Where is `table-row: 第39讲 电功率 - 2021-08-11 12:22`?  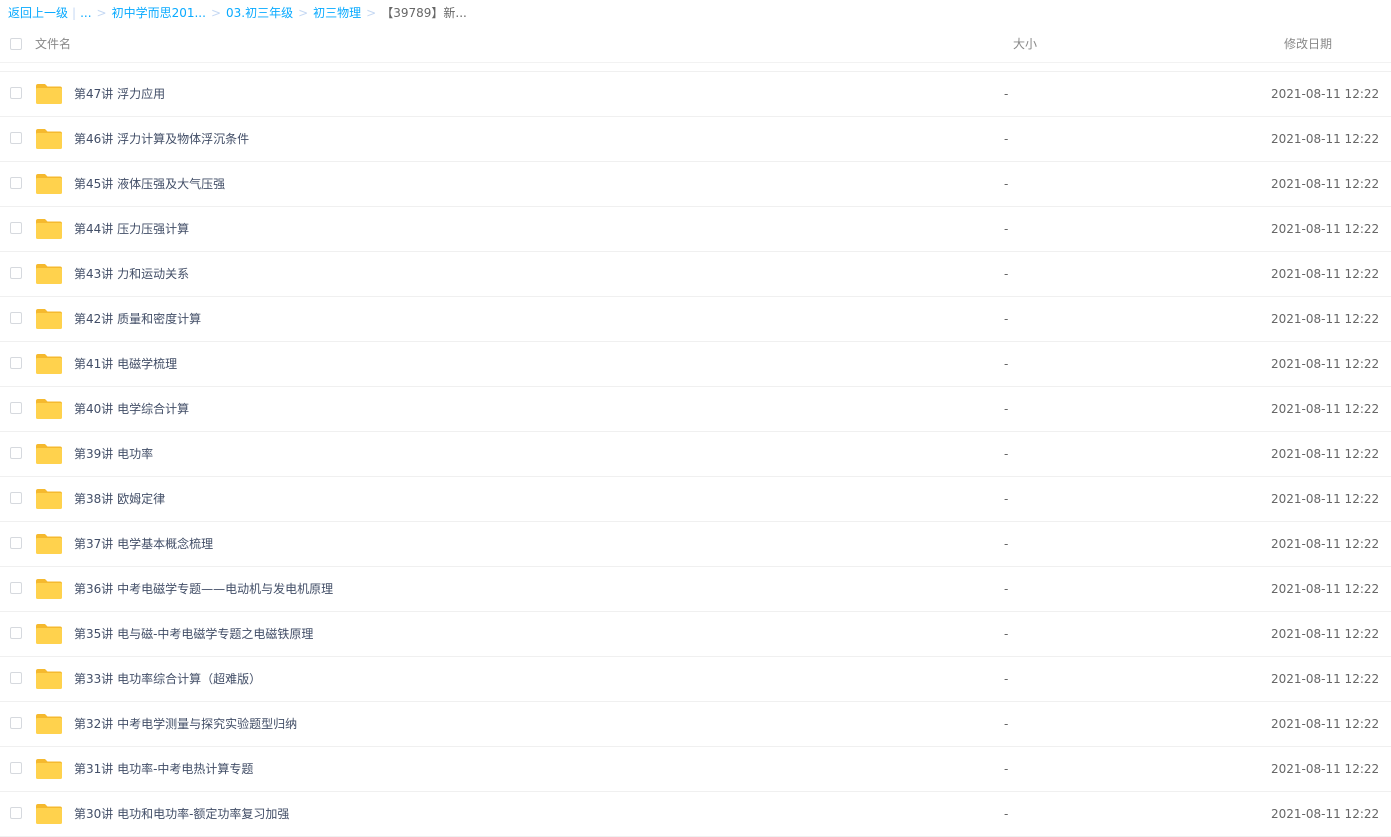
table-row: 第39讲 电功率 - 2021-08-11 12:22 is located at coordinates (695, 454).